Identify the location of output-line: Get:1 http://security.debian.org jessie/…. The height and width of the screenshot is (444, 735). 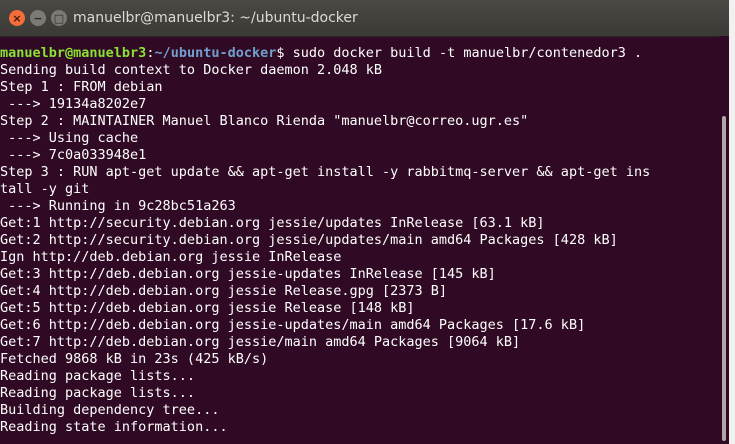
(272, 223).